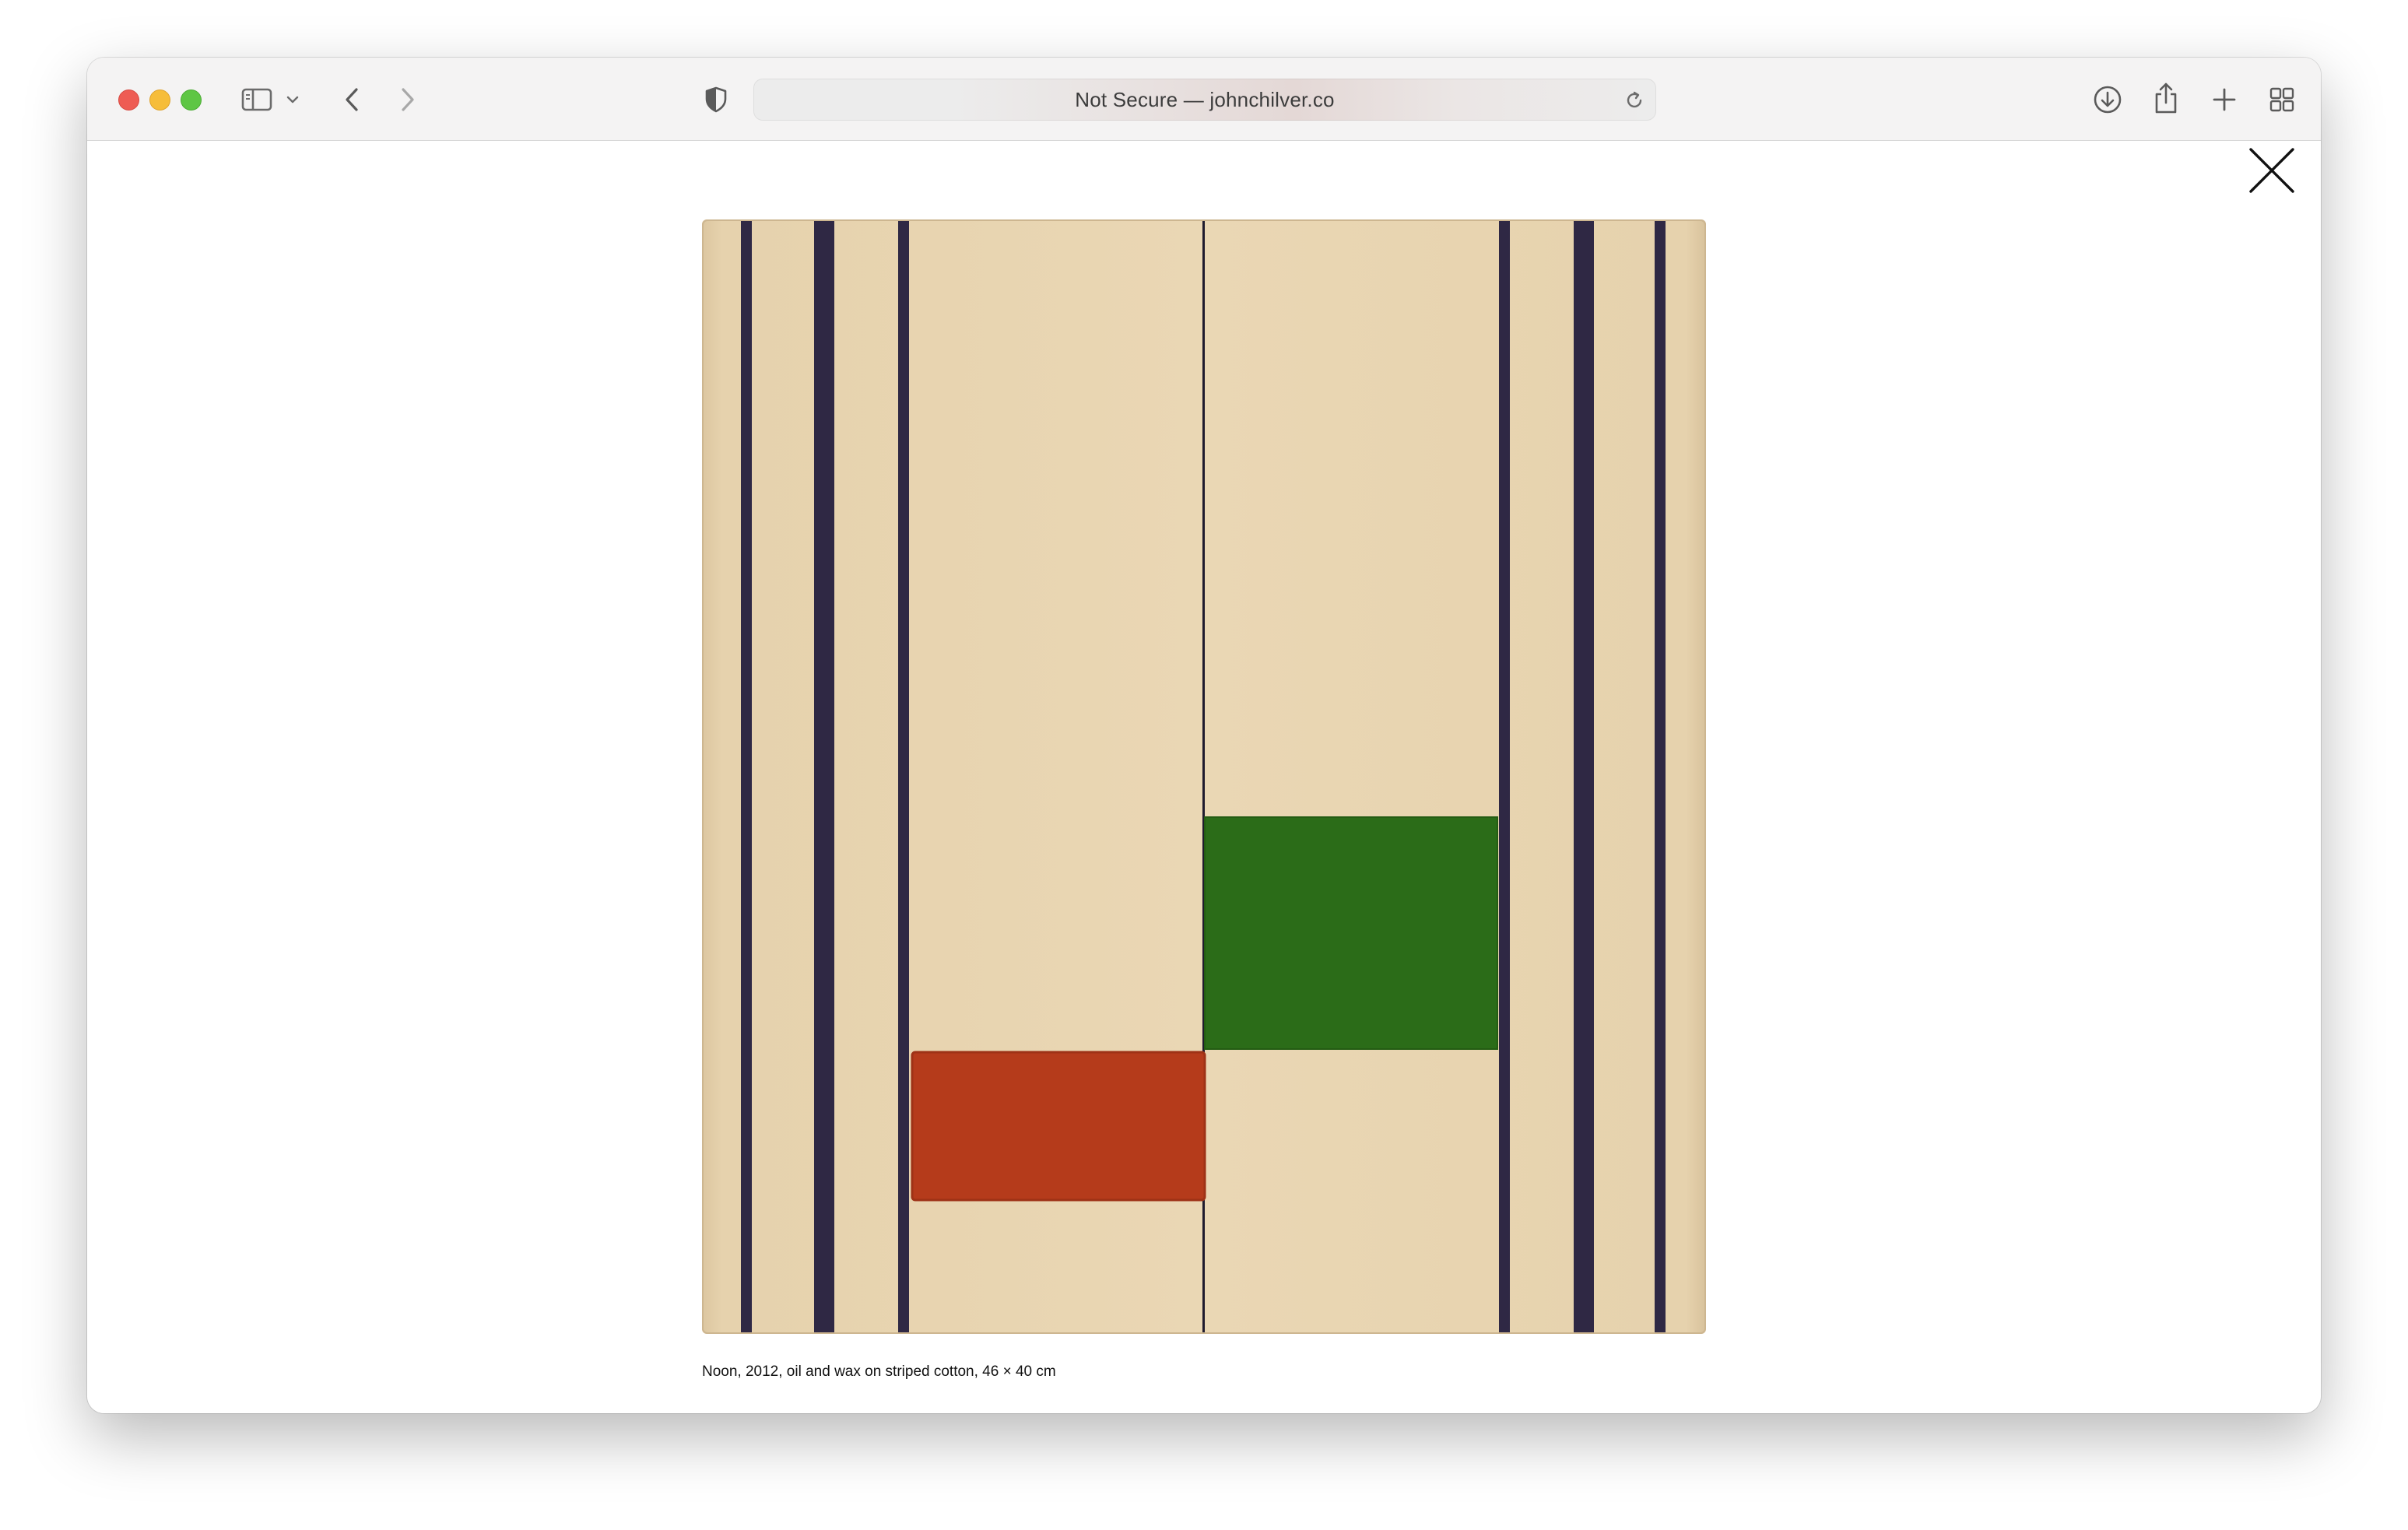 This screenshot has height=1530, width=2408. What do you see at coordinates (2272, 171) in the screenshot?
I see `close-icon` at bounding box center [2272, 171].